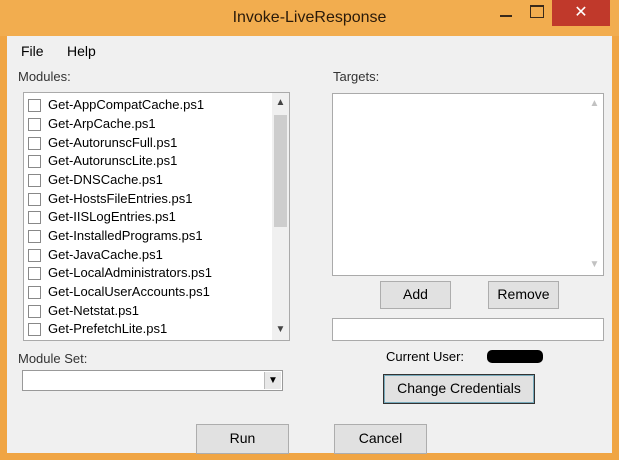  Describe the element at coordinates (143, 199) in the screenshot. I see `module-item: Get-HostsFileEntries.ps1` at that location.